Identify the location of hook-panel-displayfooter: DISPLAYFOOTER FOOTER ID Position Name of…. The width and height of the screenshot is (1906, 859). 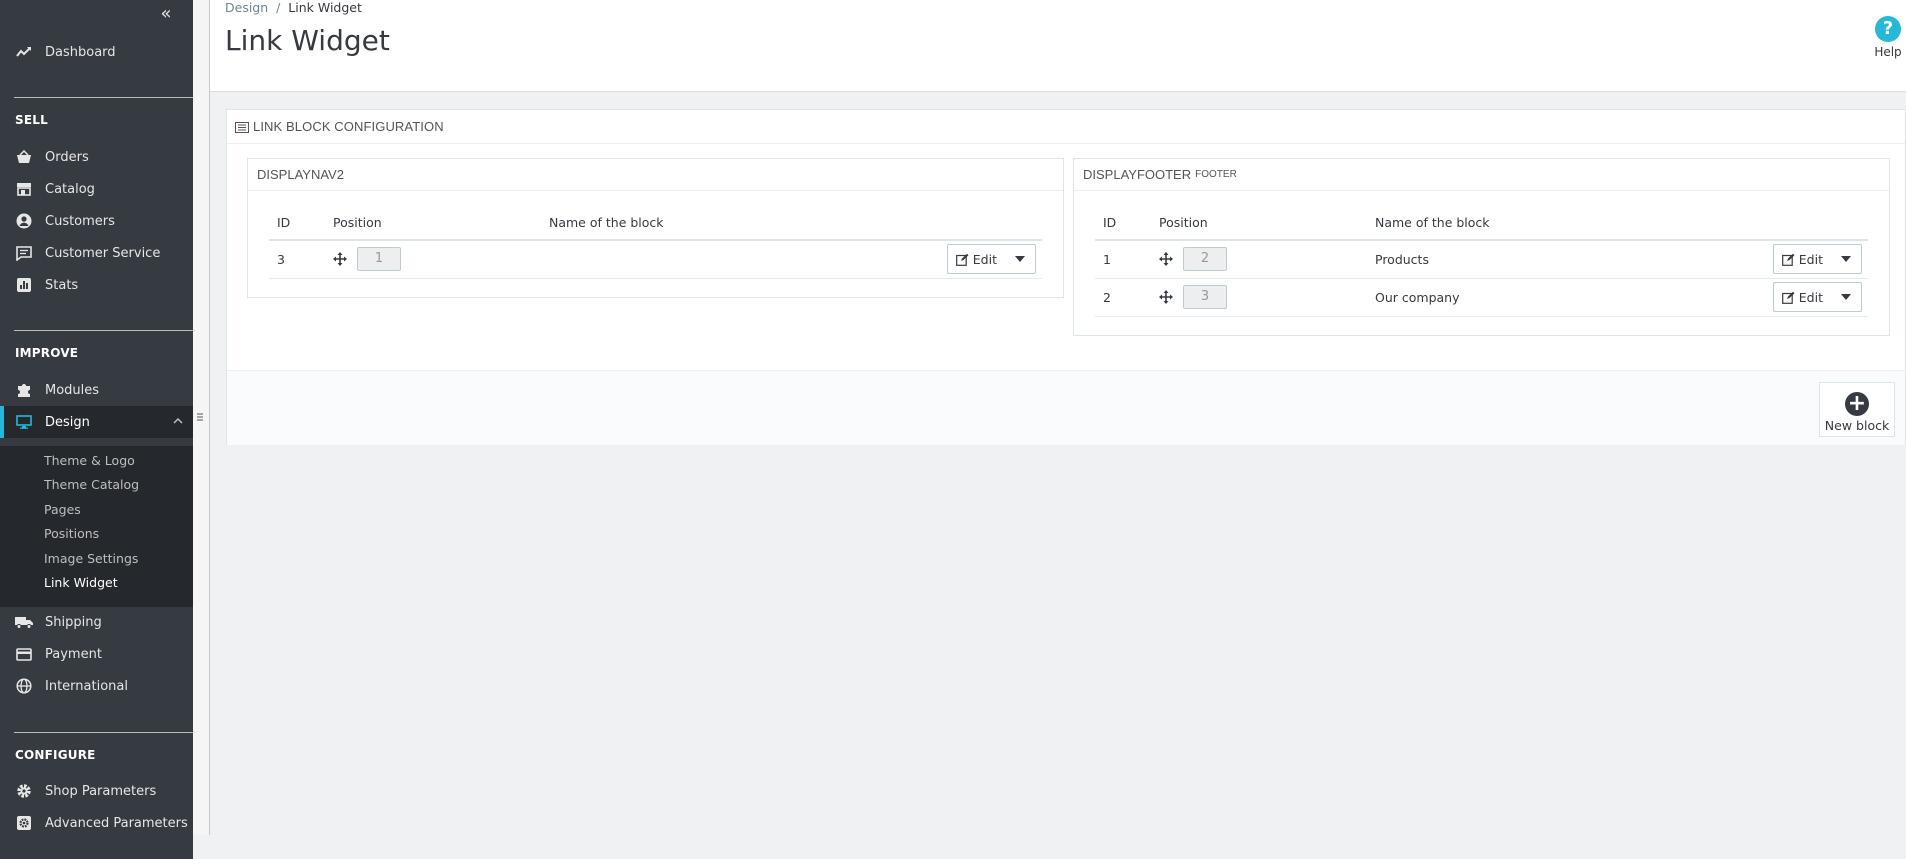
(1481, 247).